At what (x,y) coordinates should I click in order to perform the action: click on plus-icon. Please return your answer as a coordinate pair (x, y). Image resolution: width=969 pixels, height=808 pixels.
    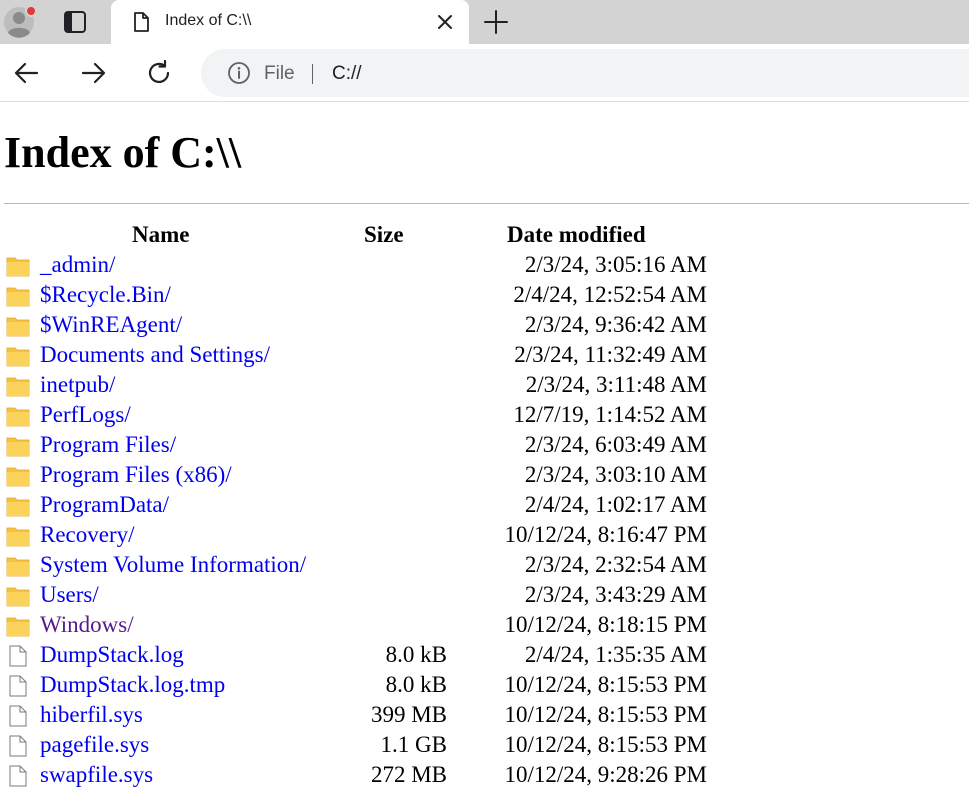
    Looking at the image, I should click on (496, 22).